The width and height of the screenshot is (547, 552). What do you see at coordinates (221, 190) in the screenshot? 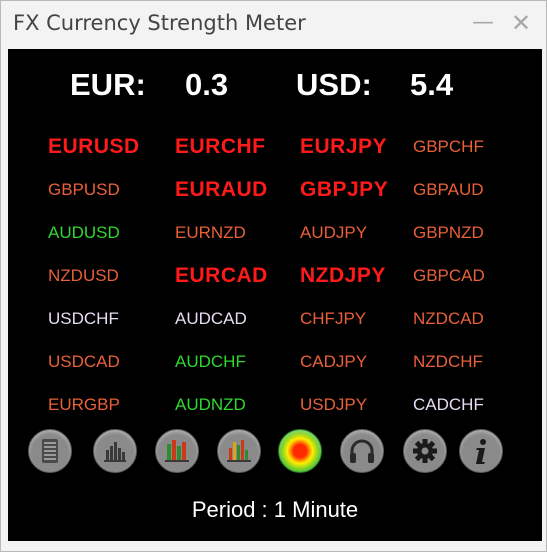
I see `pair-euraud: EURAUD` at bounding box center [221, 190].